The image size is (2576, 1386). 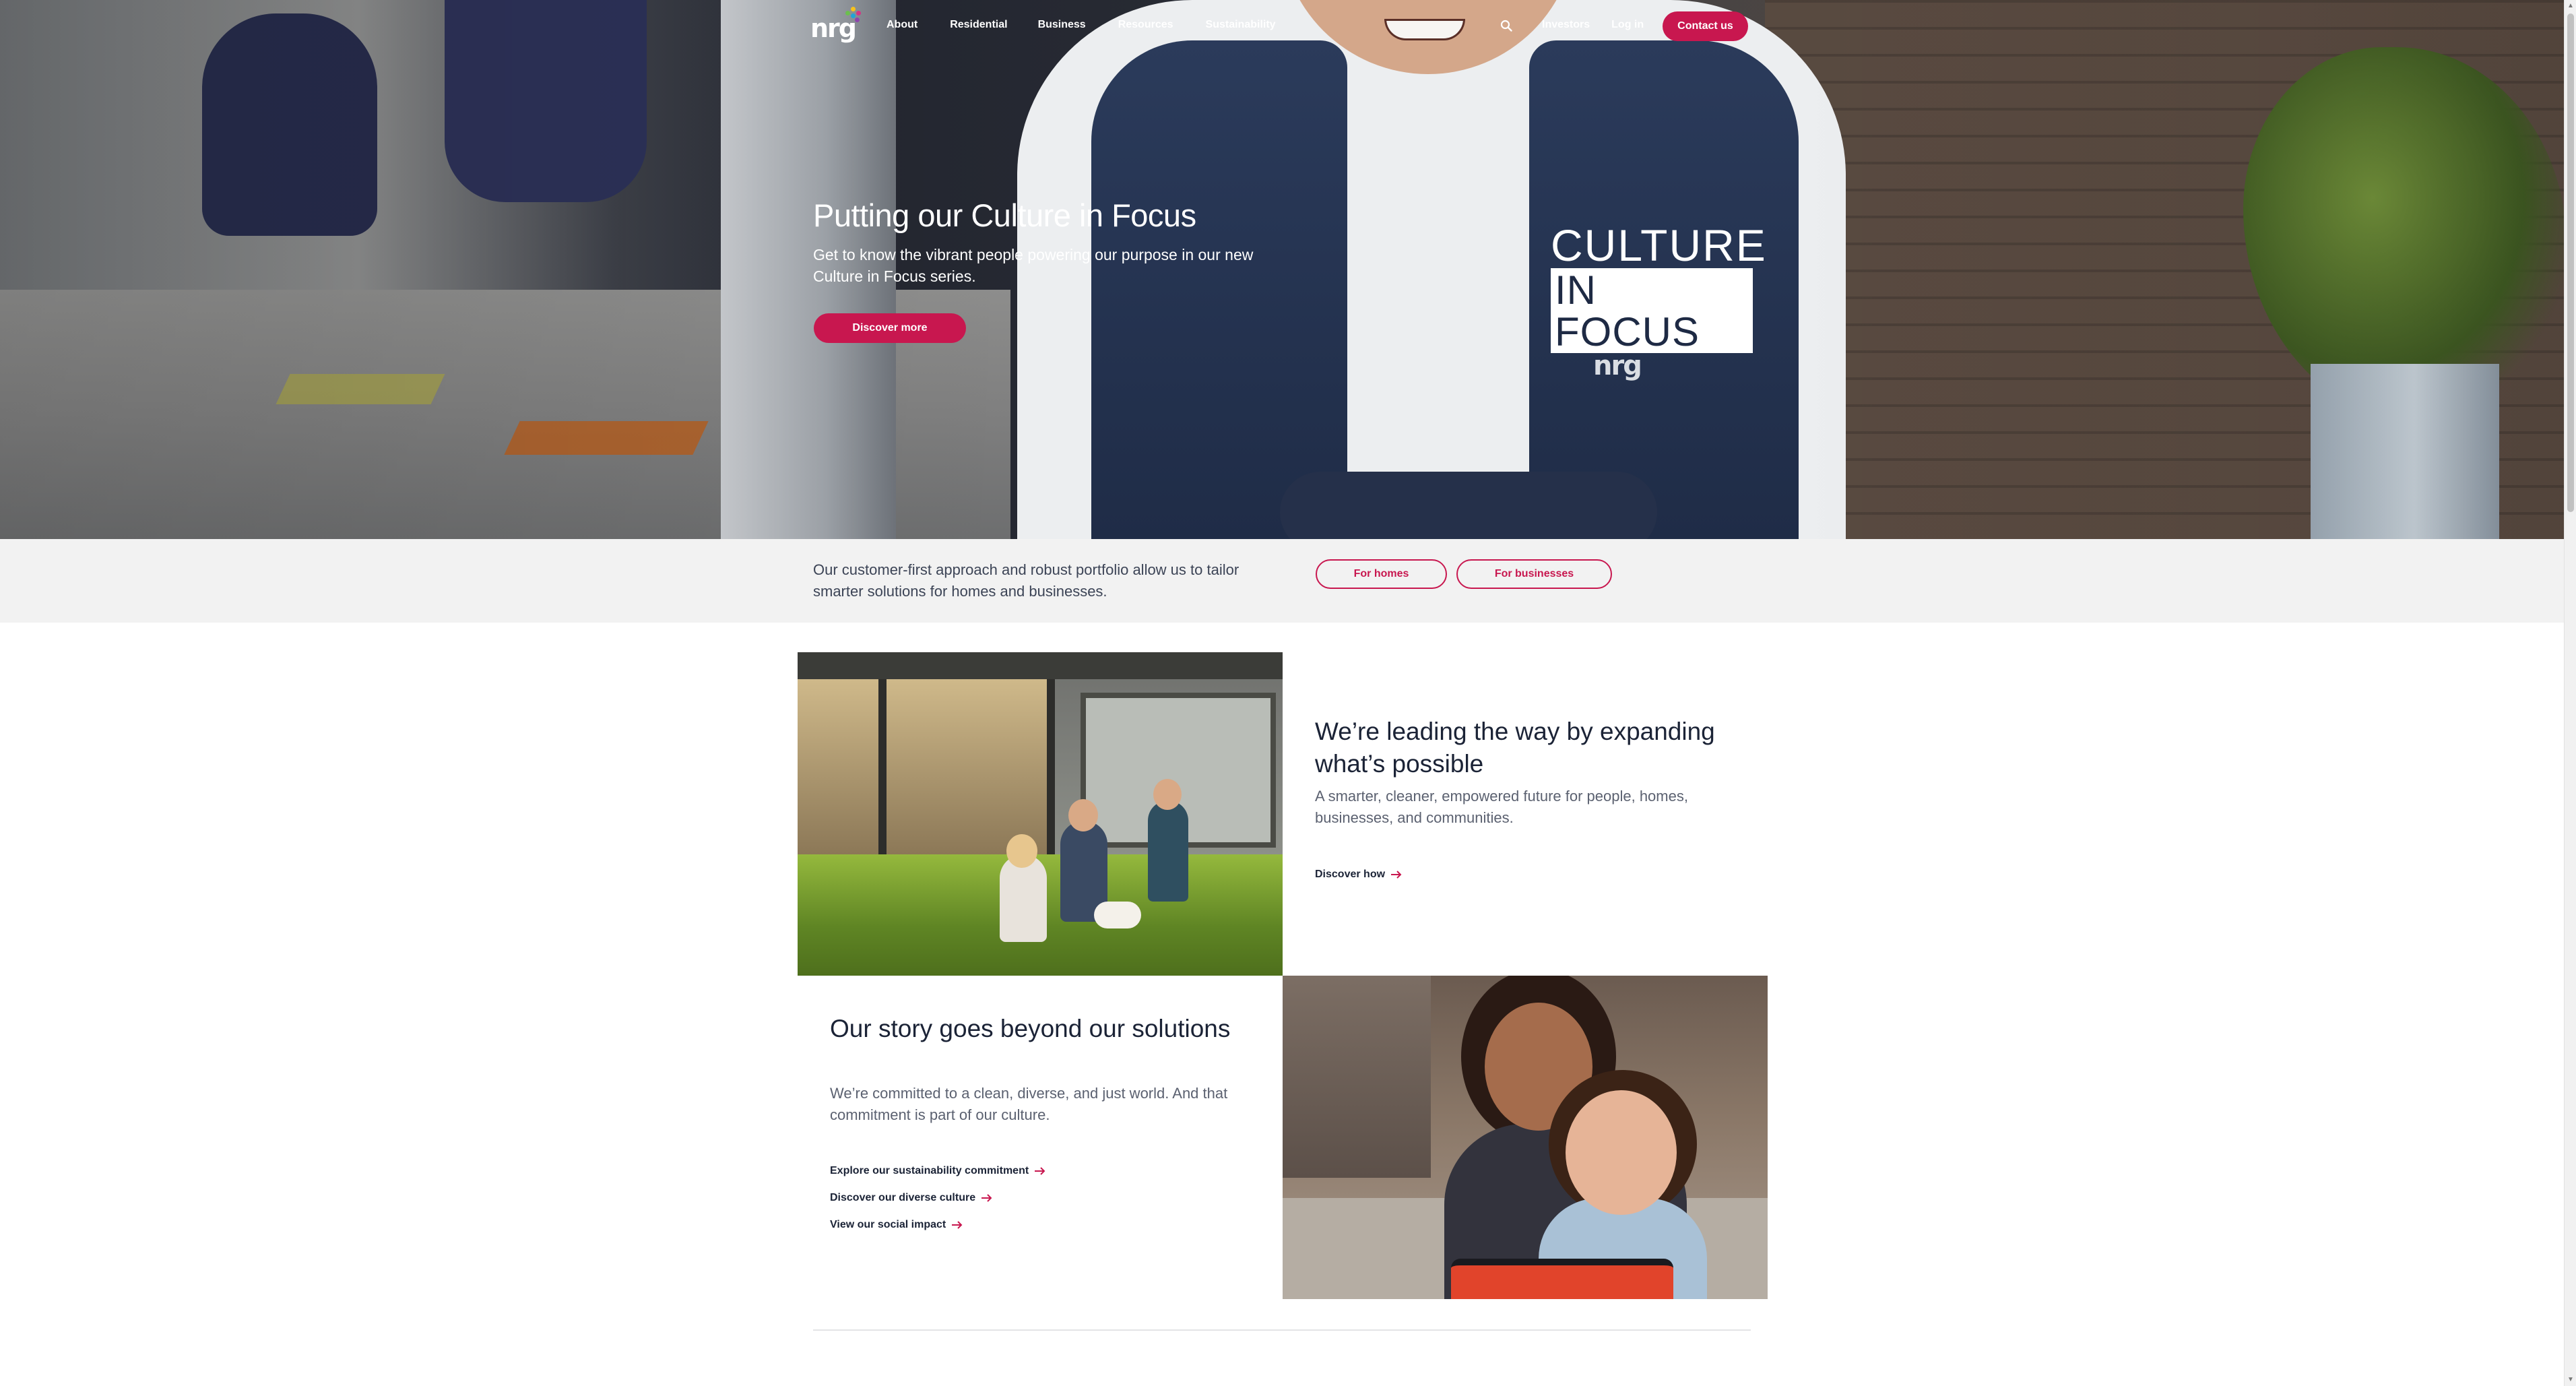 What do you see at coordinates (1282, 1330) in the screenshot?
I see `section-divider` at bounding box center [1282, 1330].